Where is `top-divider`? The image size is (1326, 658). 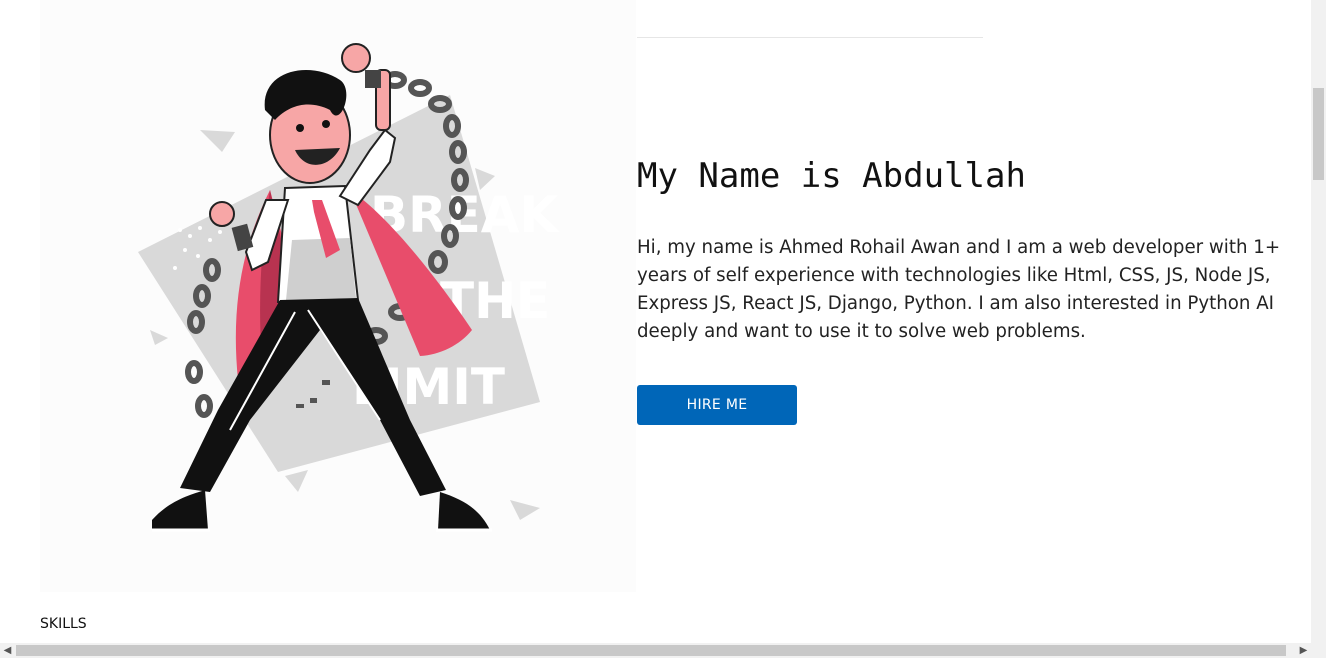 top-divider is located at coordinates (810, 37).